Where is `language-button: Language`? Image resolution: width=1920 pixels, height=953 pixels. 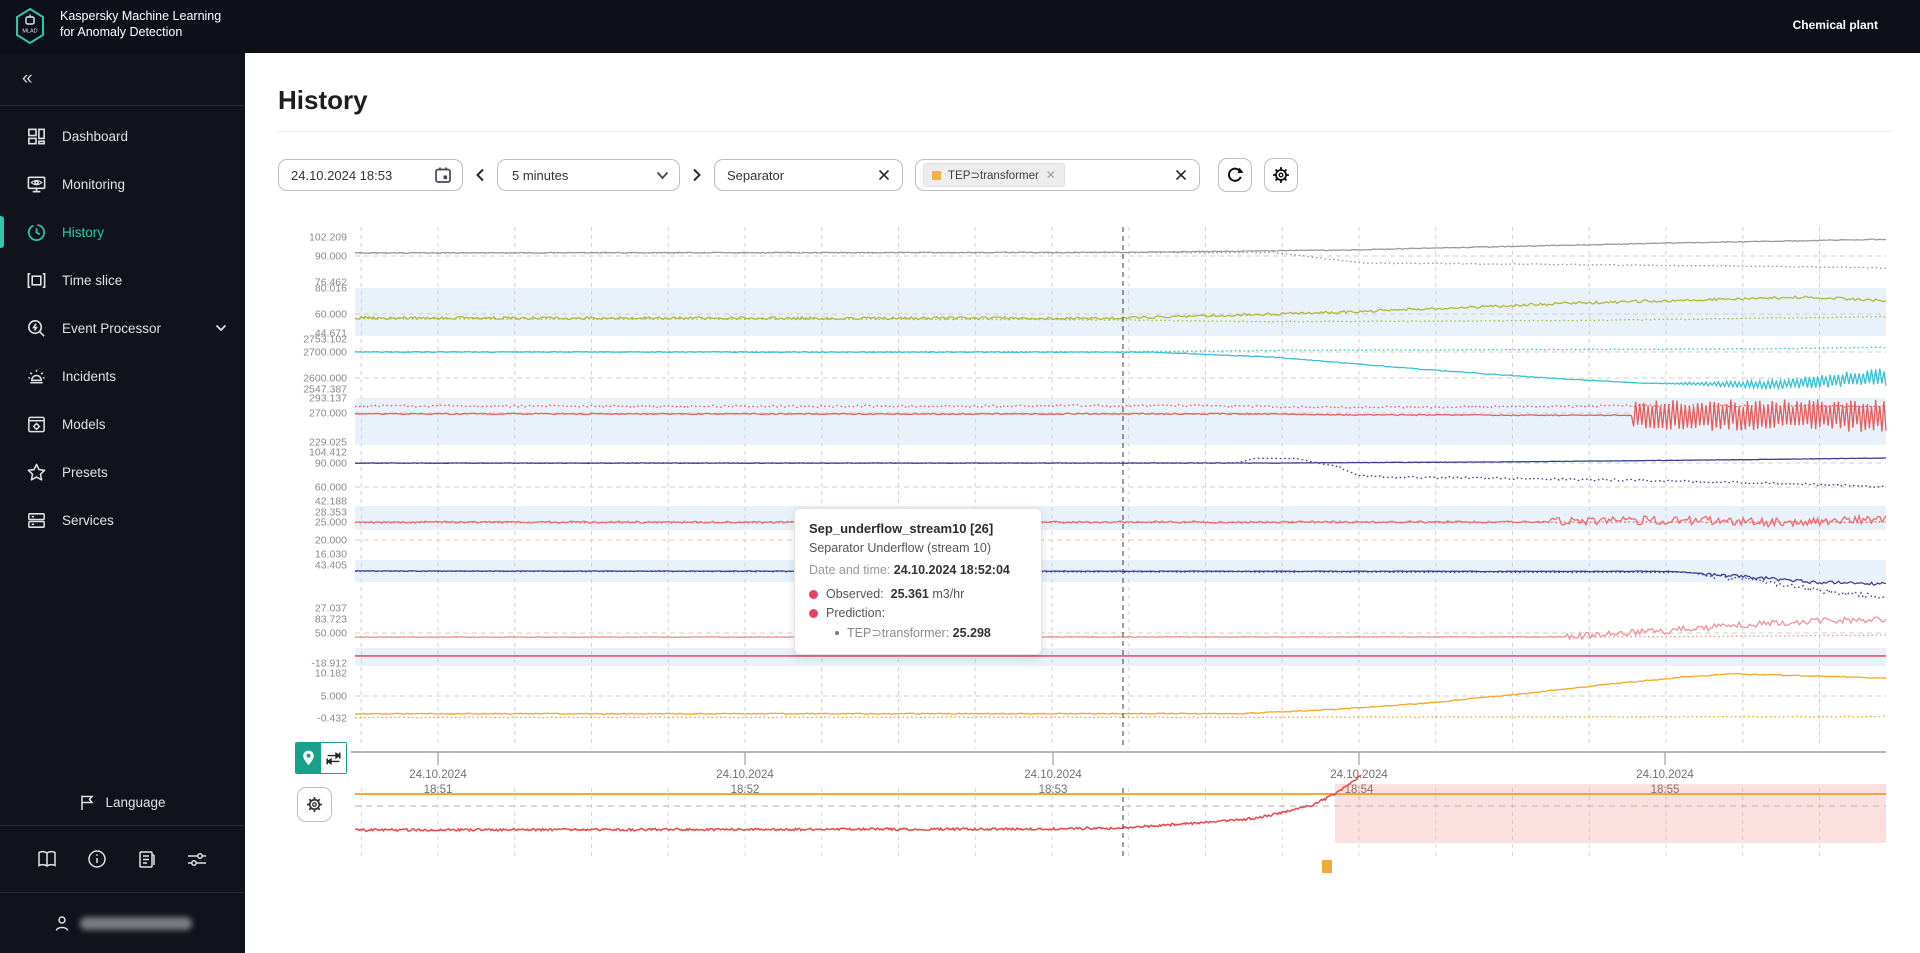
language-button: Language is located at coordinates (122, 802).